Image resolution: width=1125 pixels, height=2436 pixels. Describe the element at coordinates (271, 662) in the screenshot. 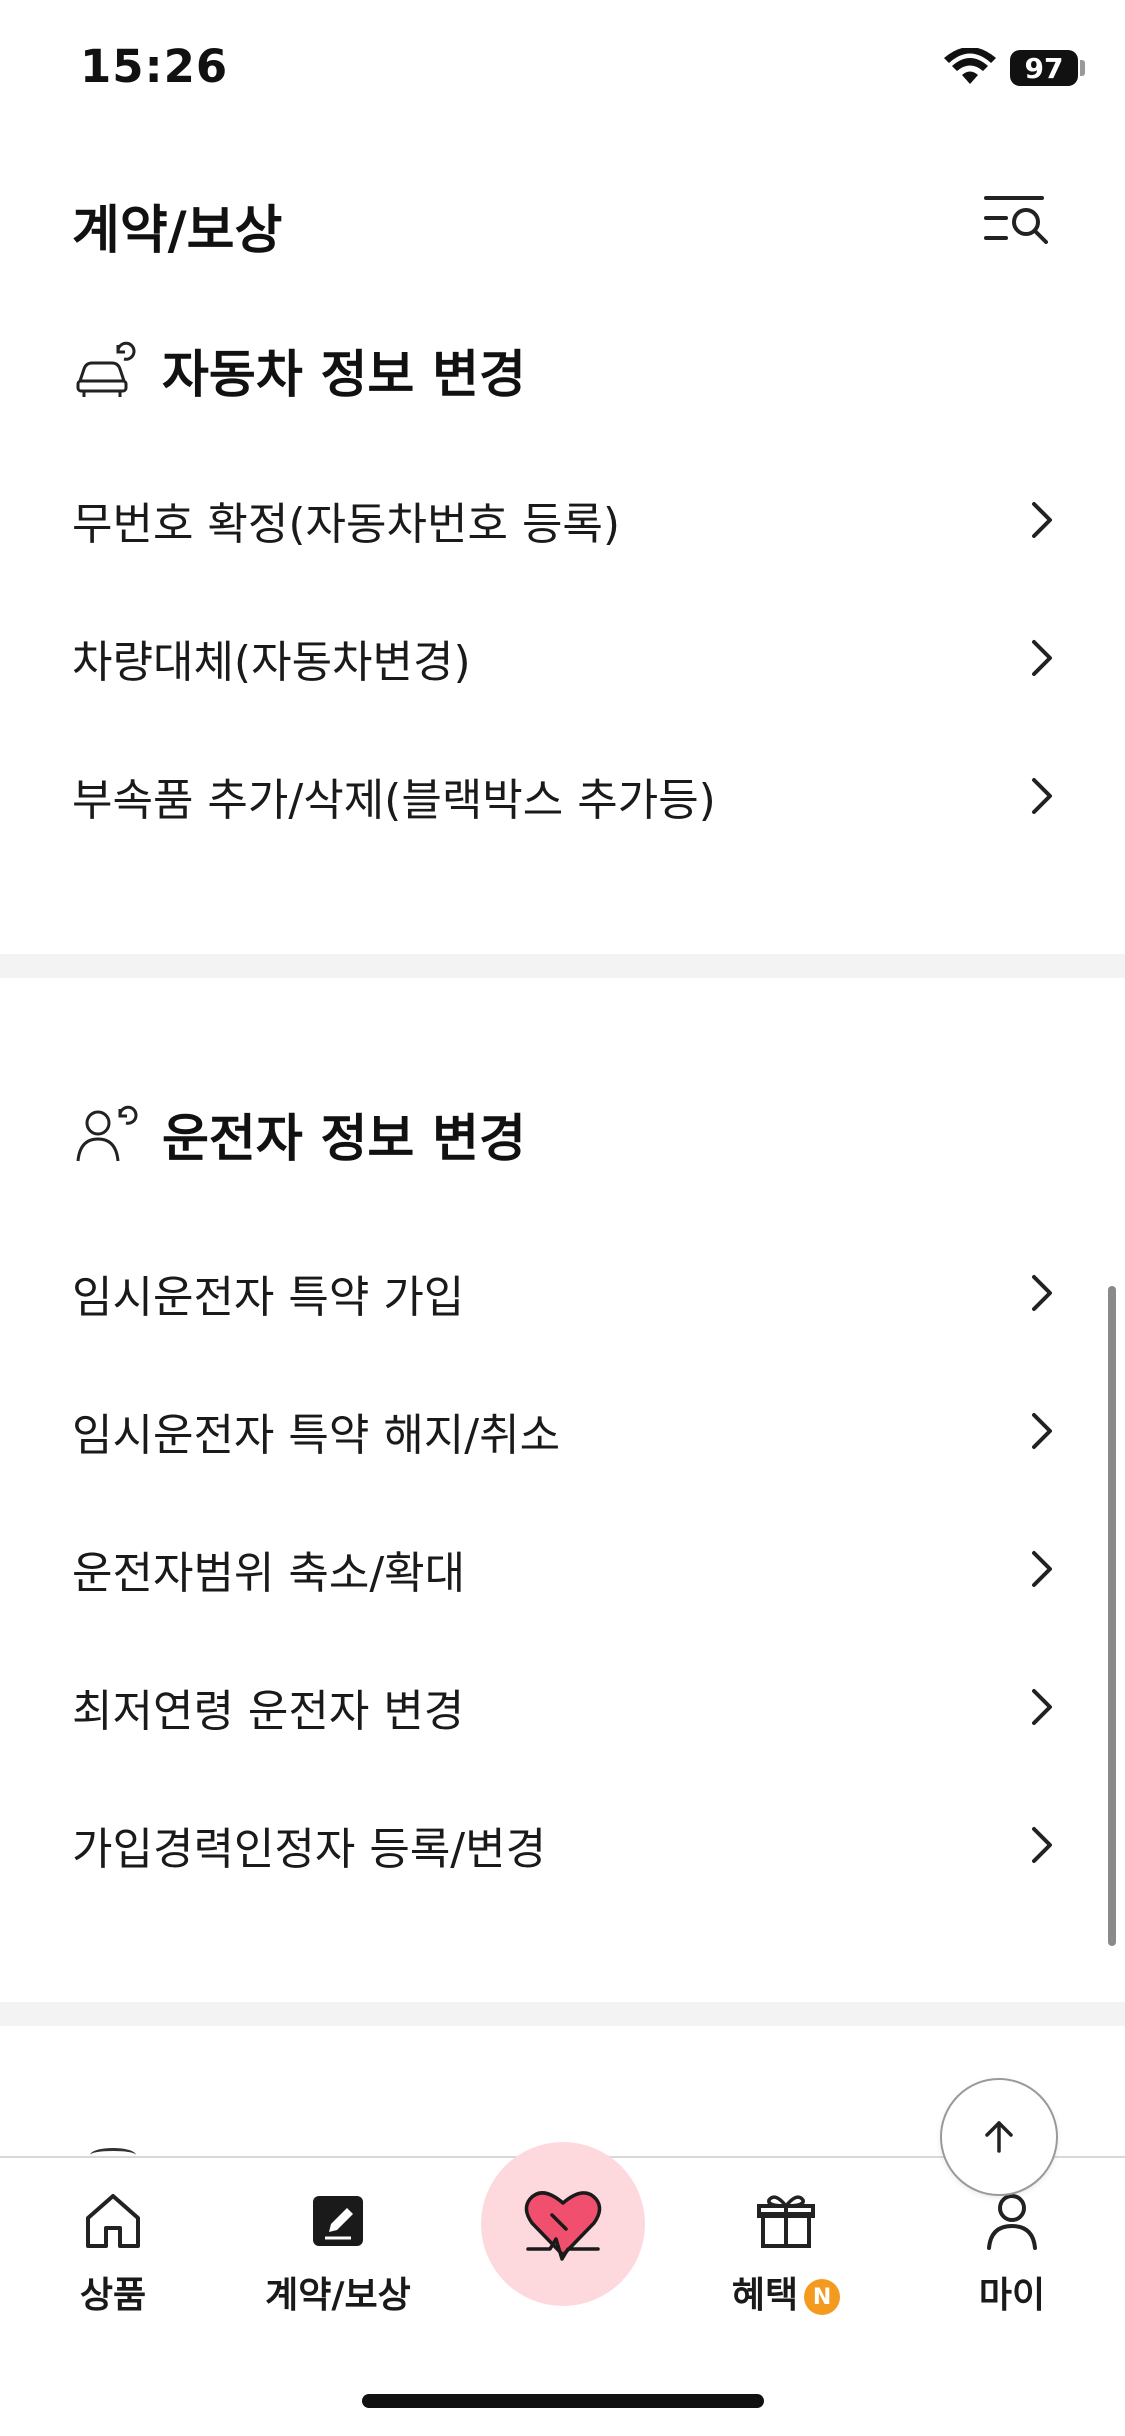

I see `menu-item-label: 차량대체(자동차변경)` at that location.